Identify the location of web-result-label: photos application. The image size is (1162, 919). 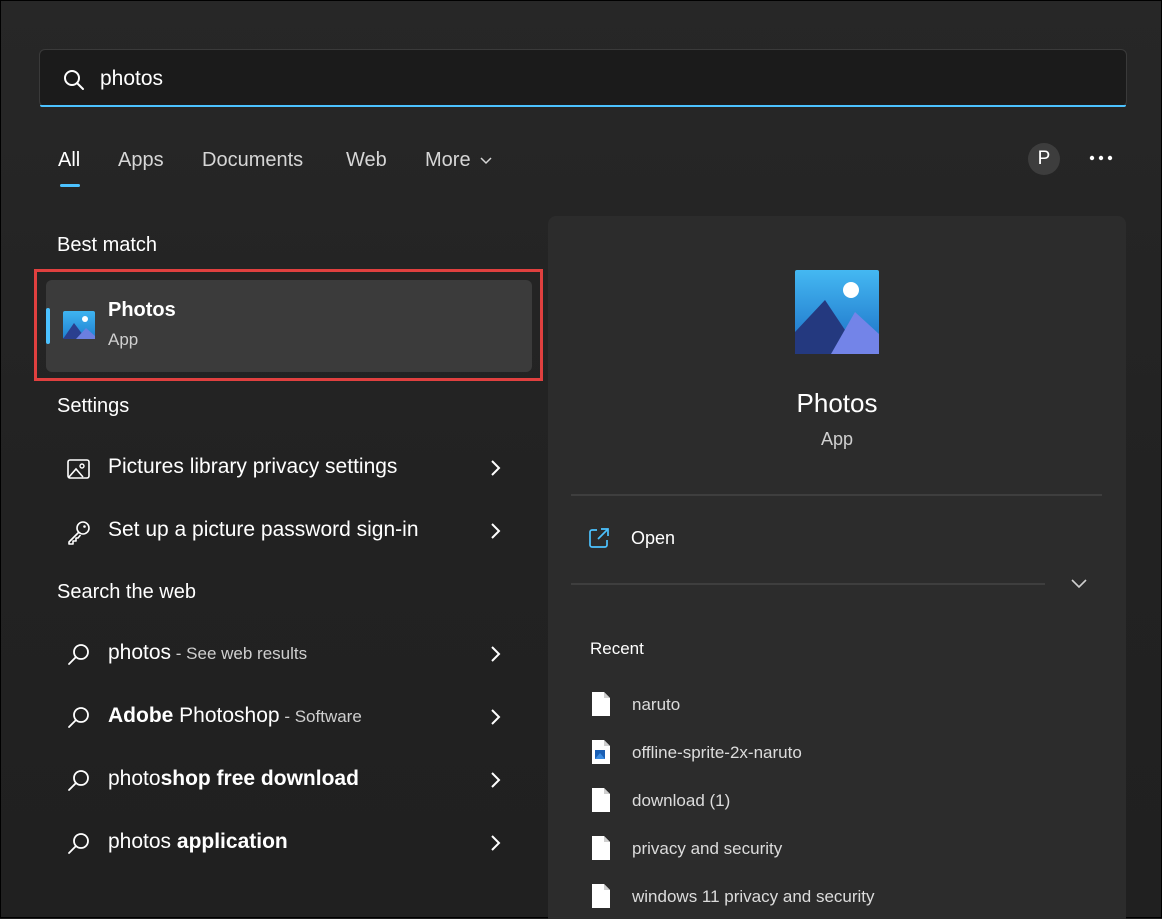
(198, 842).